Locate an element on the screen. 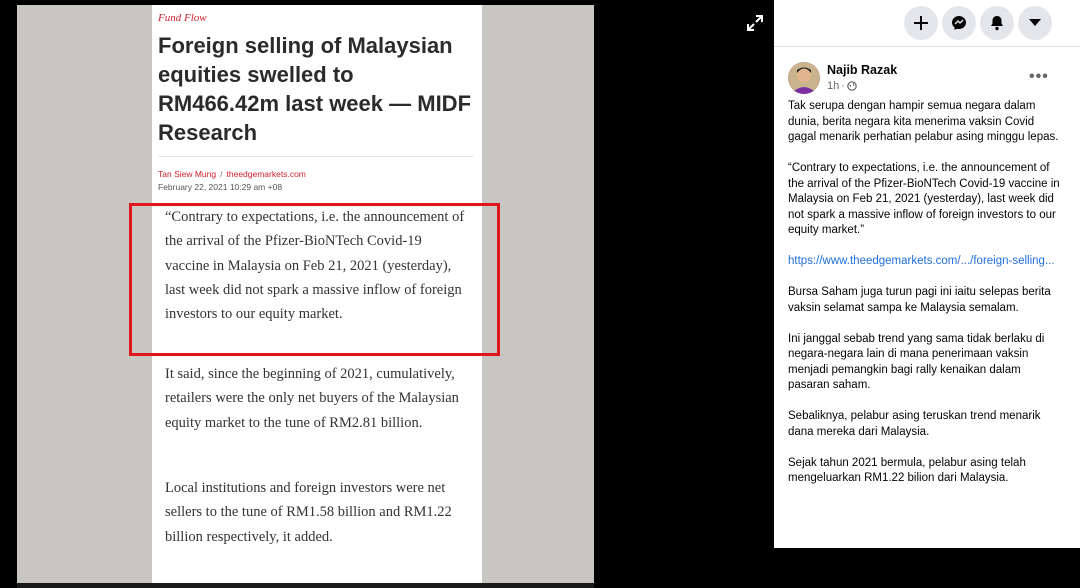 Image resolution: width=1080 pixels, height=588 pixels. photo-bottom-strip is located at coordinates (305, 585).